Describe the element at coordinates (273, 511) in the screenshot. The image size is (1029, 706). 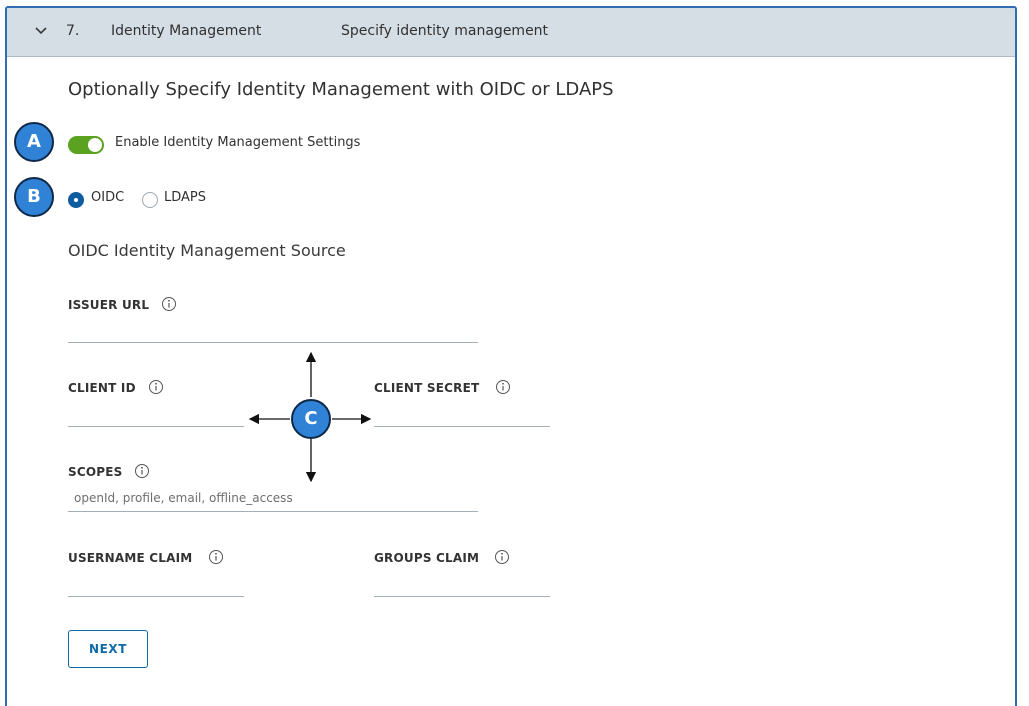
I see `scopes-input` at that location.